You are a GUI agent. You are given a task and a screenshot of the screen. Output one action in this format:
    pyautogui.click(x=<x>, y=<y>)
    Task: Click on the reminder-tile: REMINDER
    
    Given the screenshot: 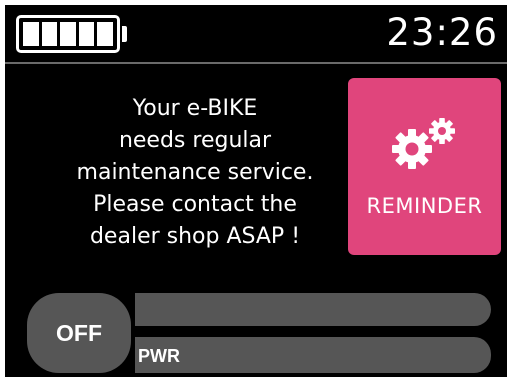 What is the action you would take?
    pyautogui.click(x=424, y=166)
    